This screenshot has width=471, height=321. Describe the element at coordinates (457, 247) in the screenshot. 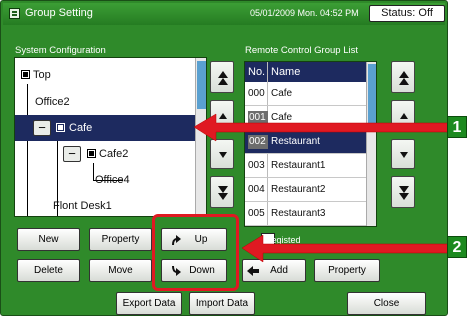

I see `callout-2-badge: 2` at that location.